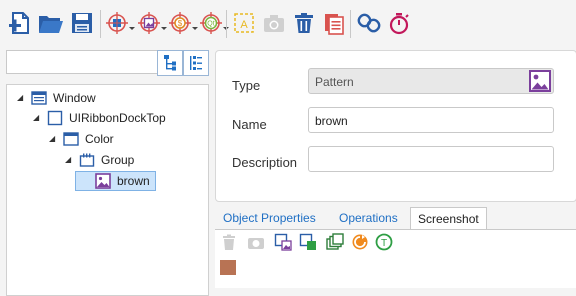 The image size is (576, 296). Describe the element at coordinates (82, 62) in the screenshot. I see `search-input` at that location.